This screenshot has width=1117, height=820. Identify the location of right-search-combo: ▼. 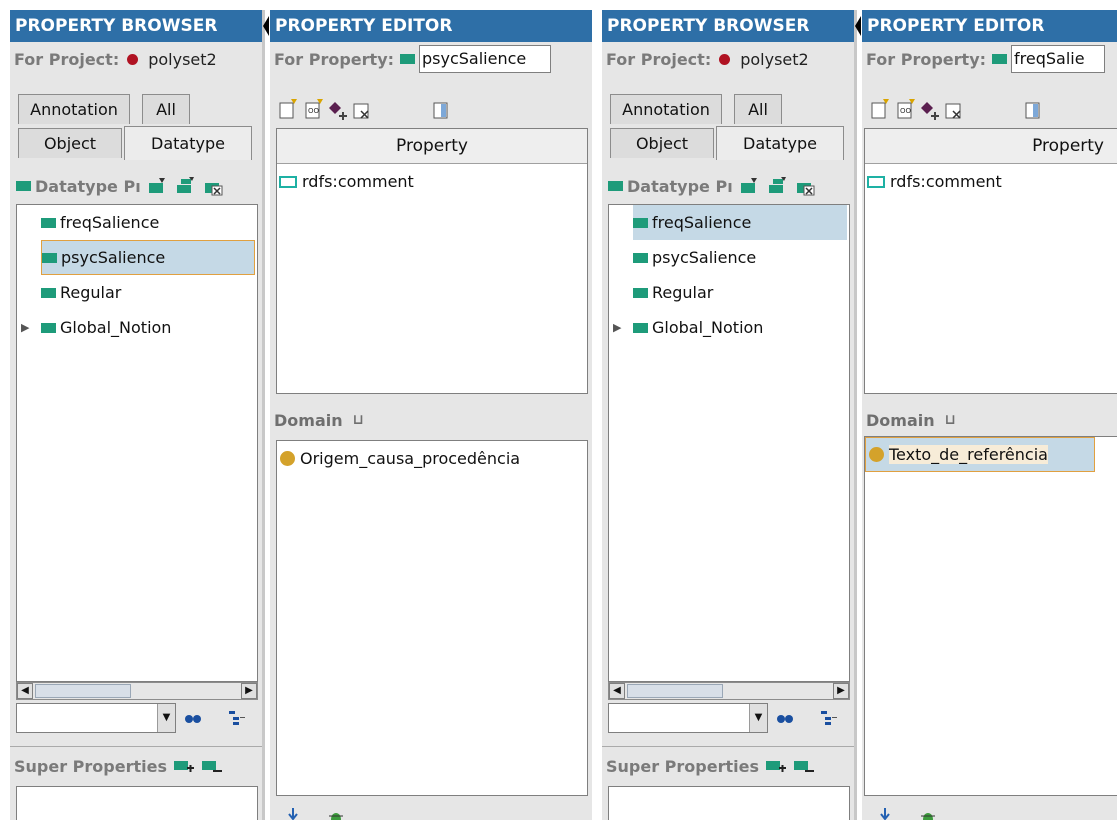
(688, 718).